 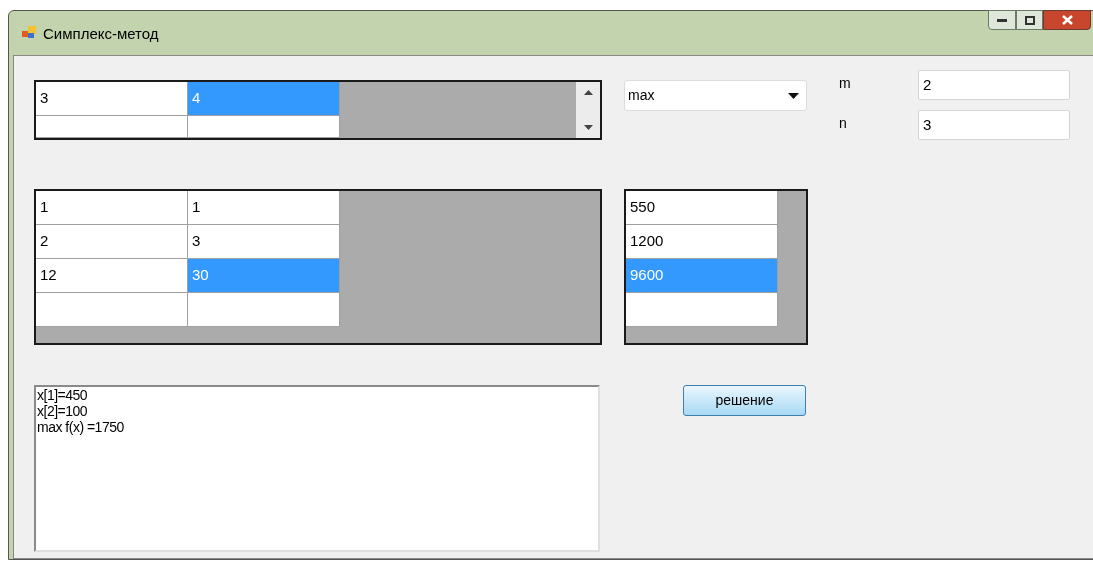 What do you see at coordinates (793, 95) in the screenshot?
I see `dropdown-arrow-icon` at bounding box center [793, 95].